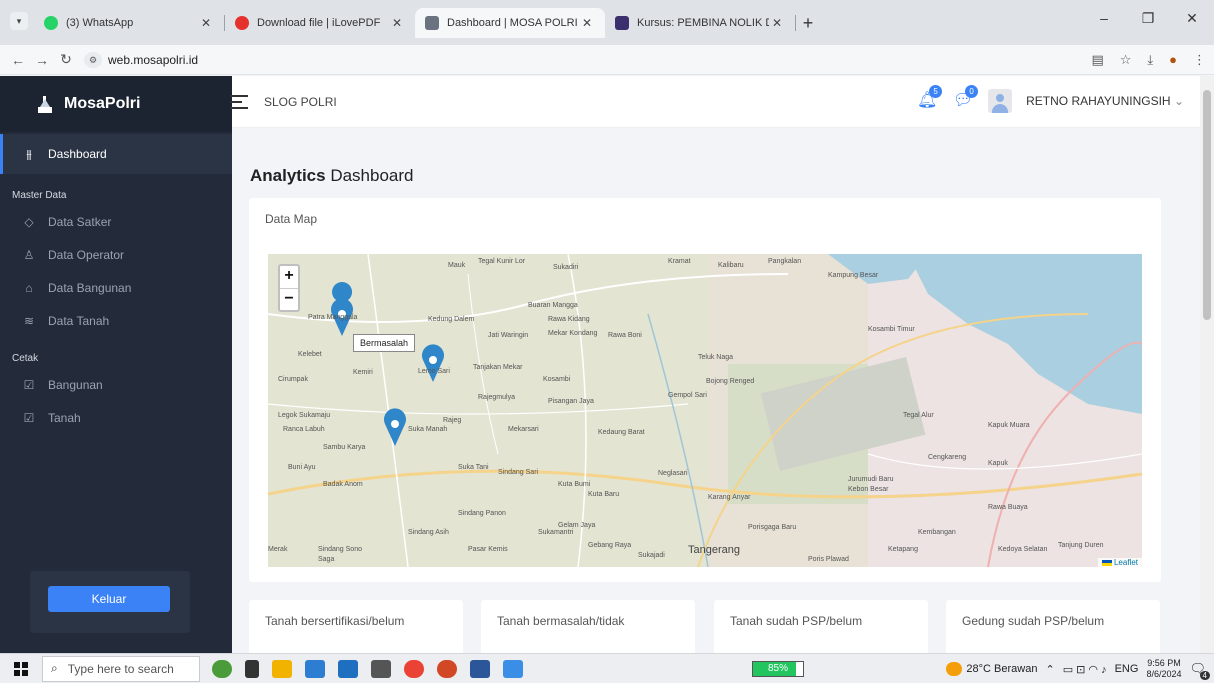  Describe the element at coordinates (414, 668) in the screenshot. I see `chrome-icon` at that location.